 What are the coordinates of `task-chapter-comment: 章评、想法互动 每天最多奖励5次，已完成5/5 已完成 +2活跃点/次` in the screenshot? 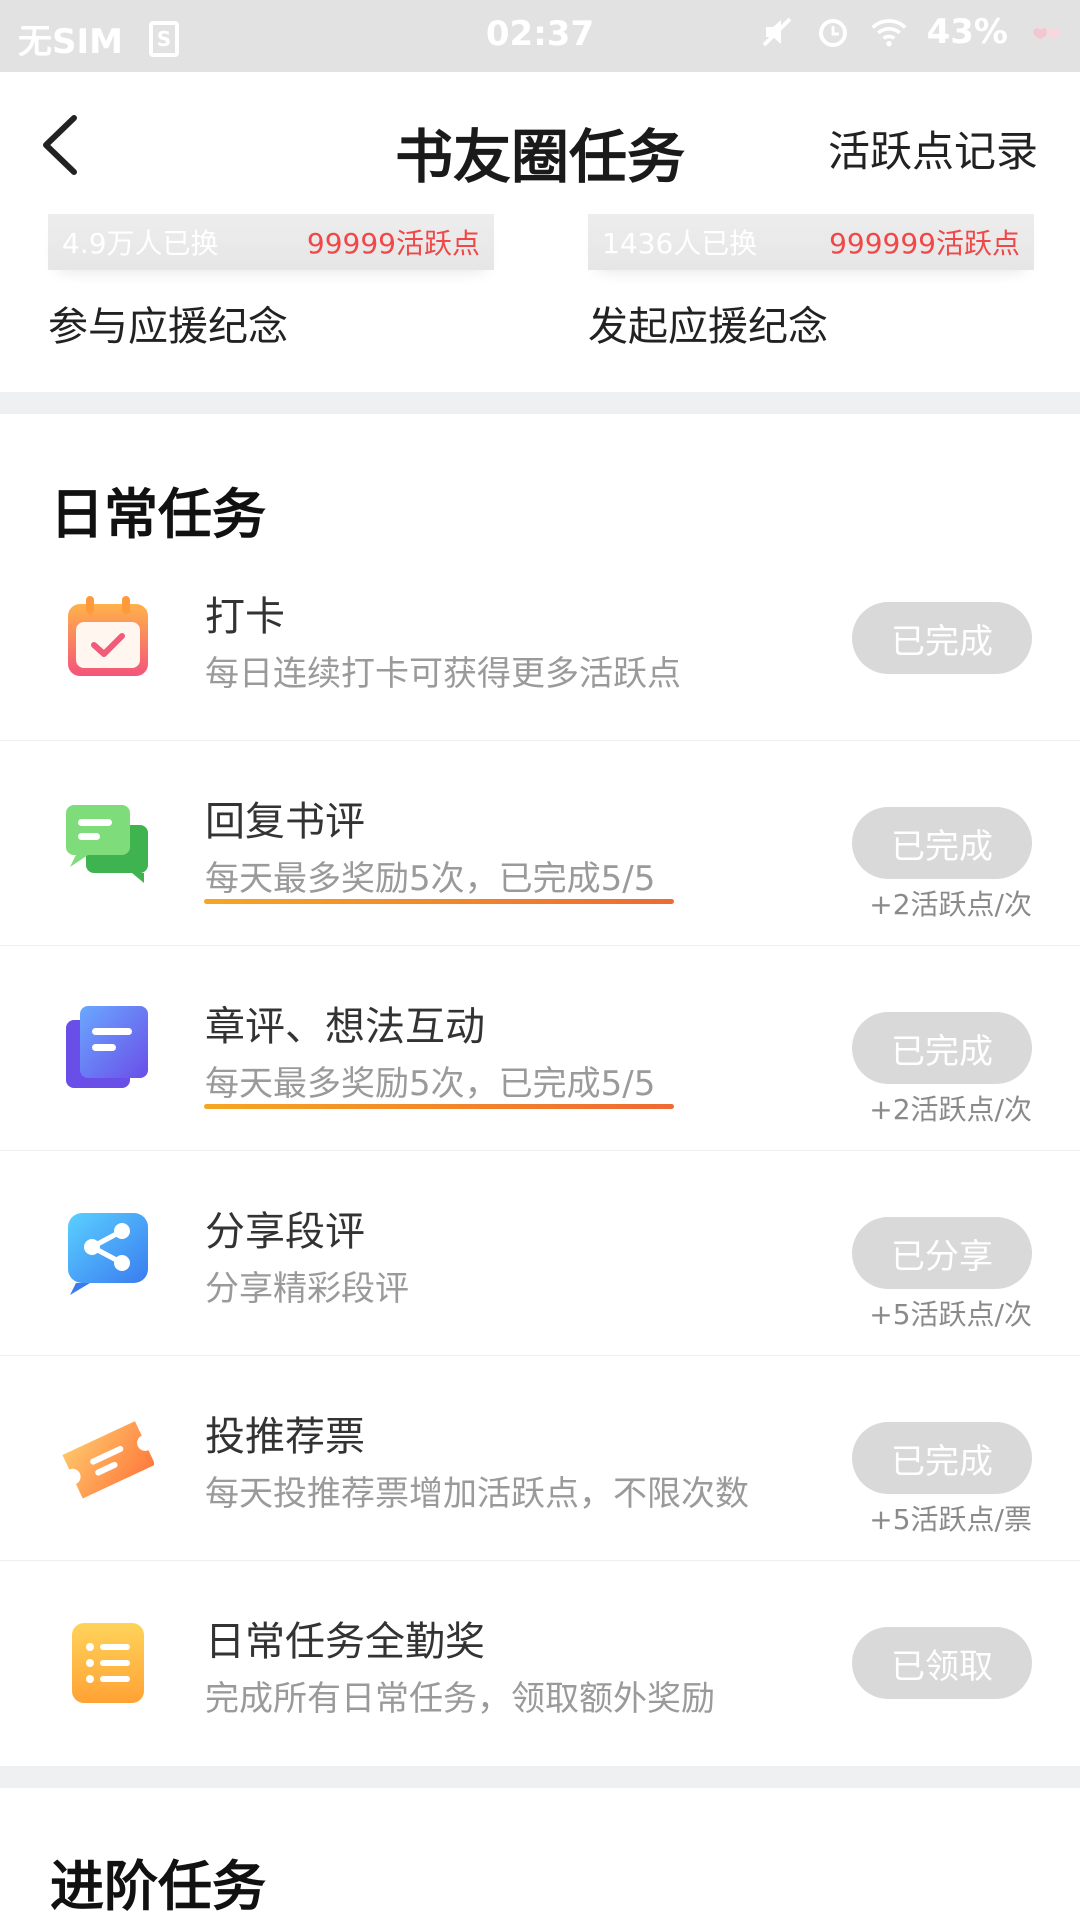 It's located at (540, 1048).